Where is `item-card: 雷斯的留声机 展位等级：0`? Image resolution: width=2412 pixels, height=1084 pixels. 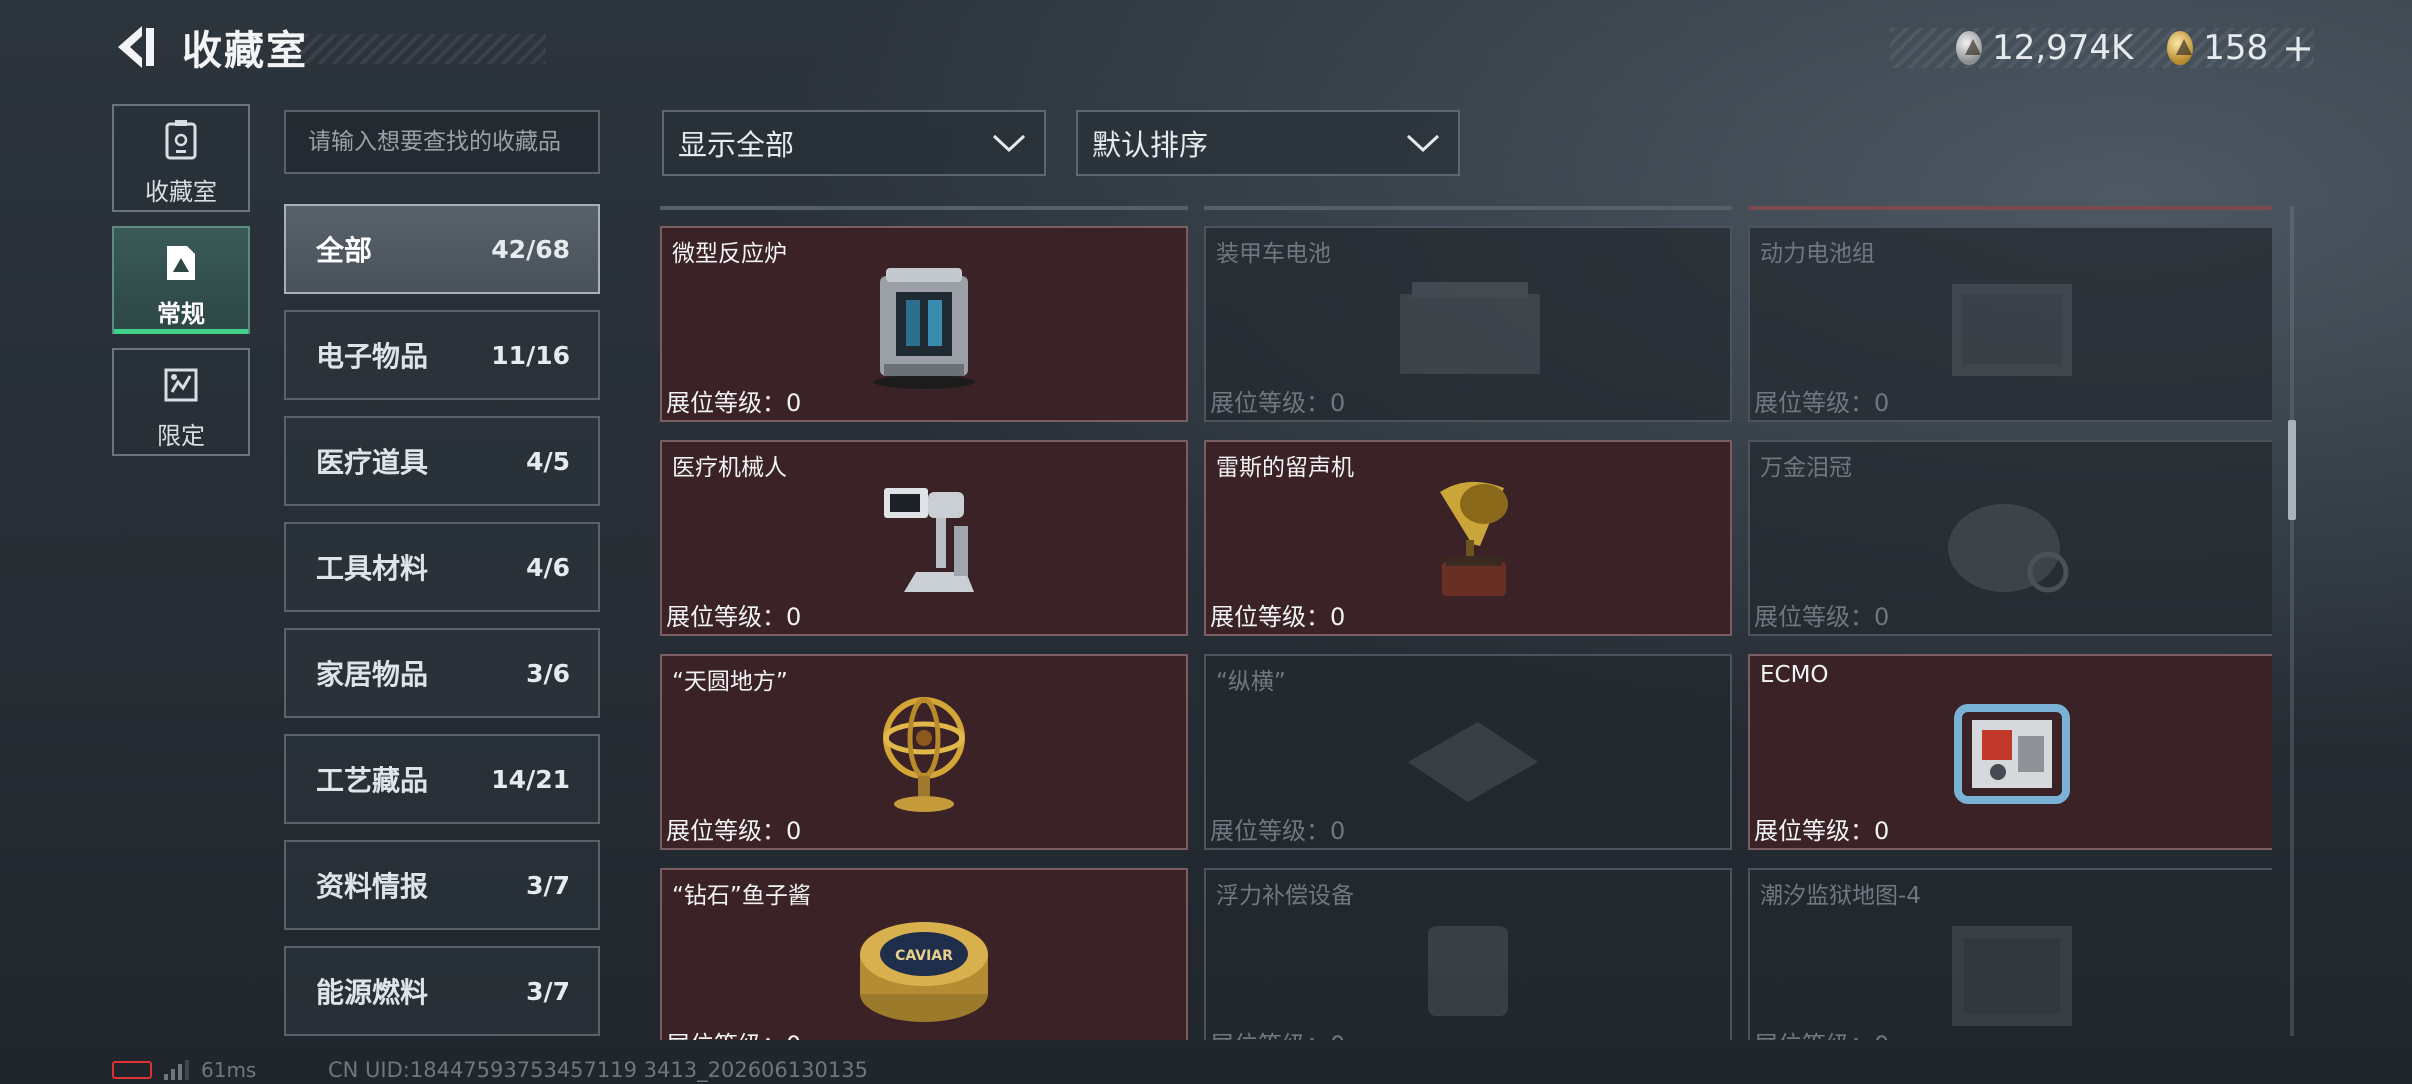
item-card: 雷斯的留声机 展位等级：0 is located at coordinates (1468, 538).